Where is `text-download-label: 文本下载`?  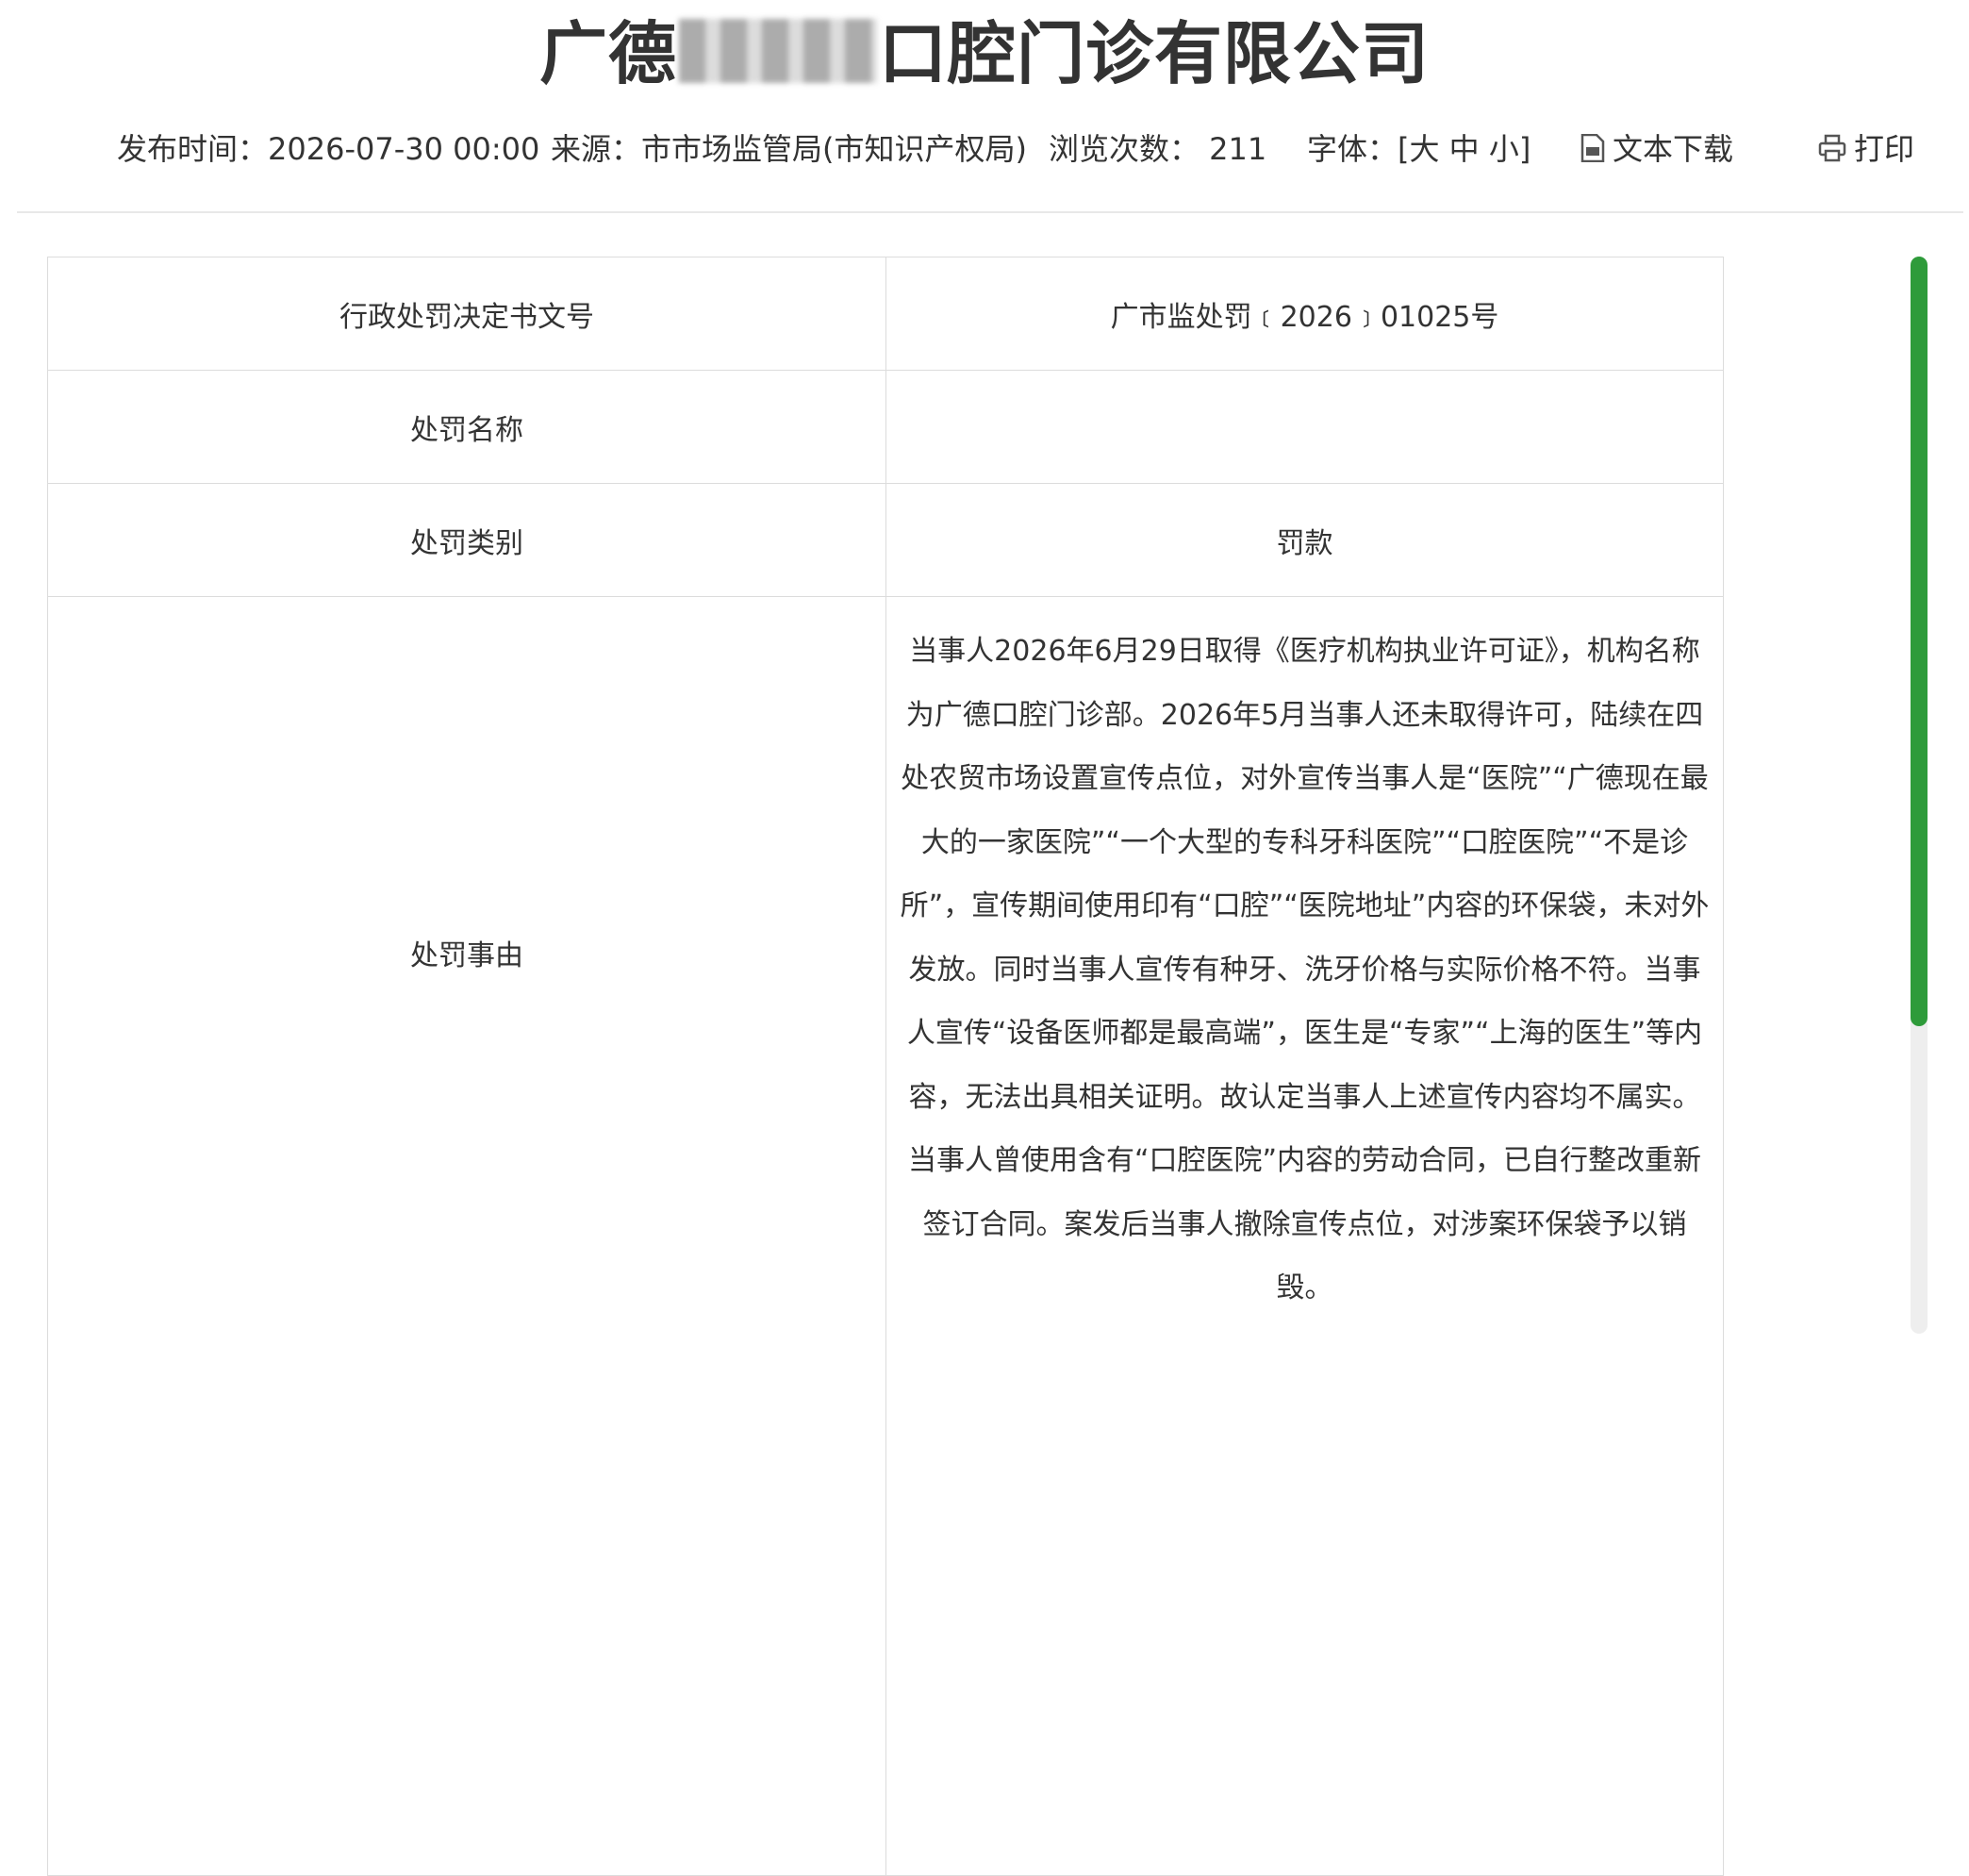 text-download-label: 文本下载 is located at coordinates (1674, 149).